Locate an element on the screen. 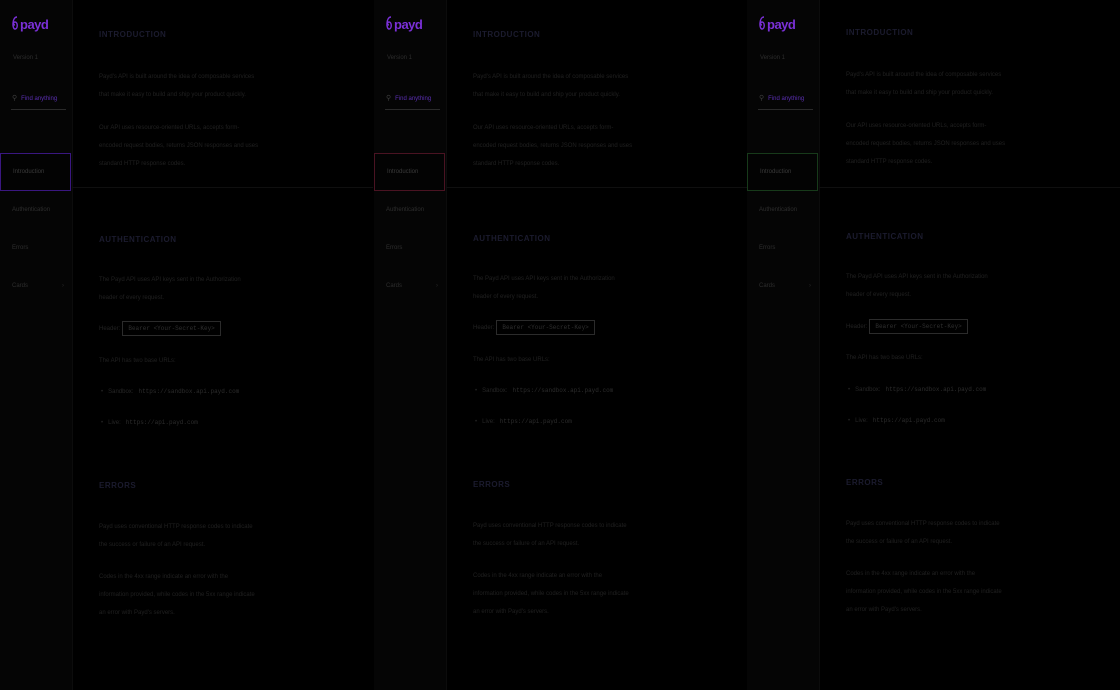 The image size is (1120, 690). base-url-env: Sandbox: is located at coordinates (495, 390).